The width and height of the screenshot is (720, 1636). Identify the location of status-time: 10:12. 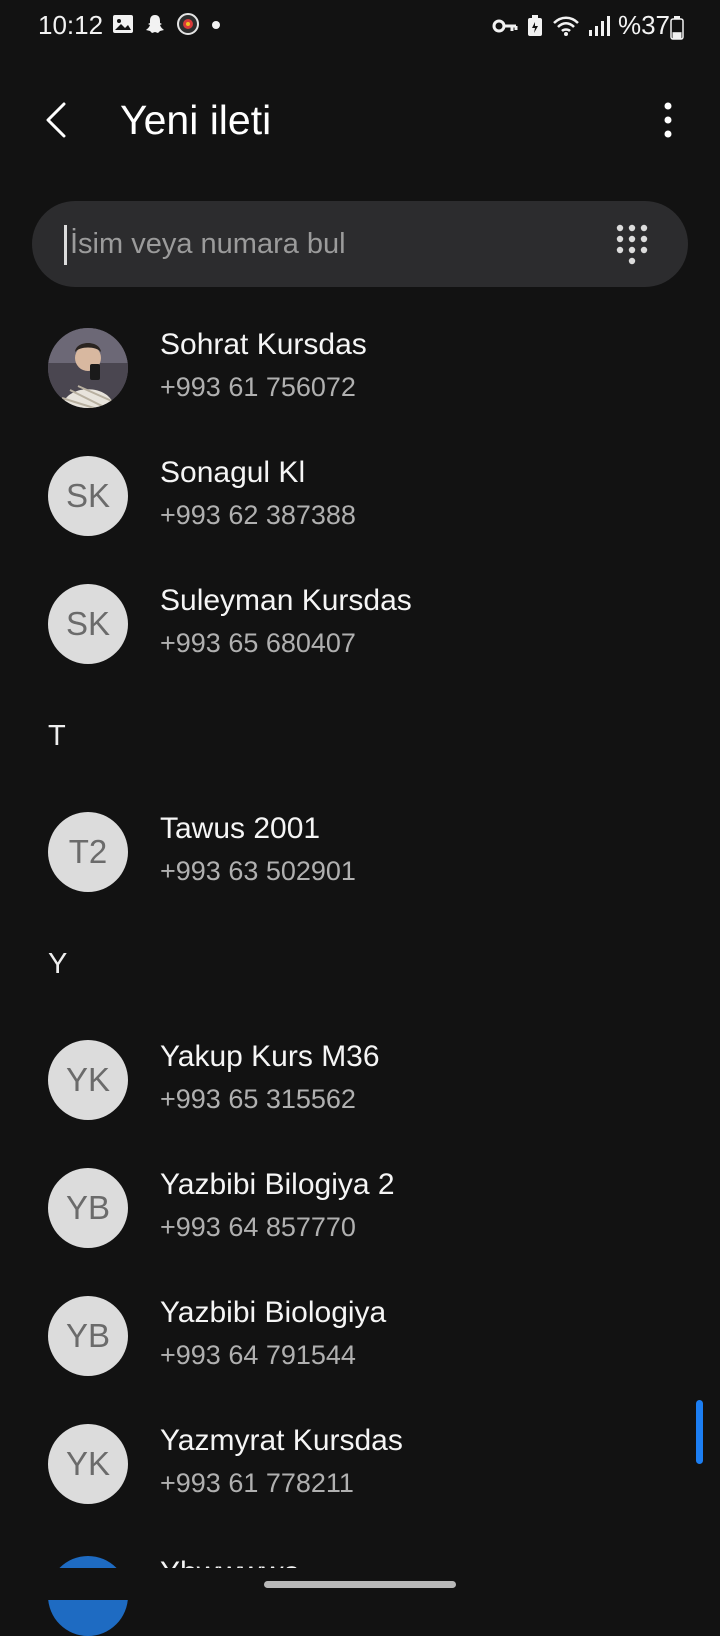
(71, 25).